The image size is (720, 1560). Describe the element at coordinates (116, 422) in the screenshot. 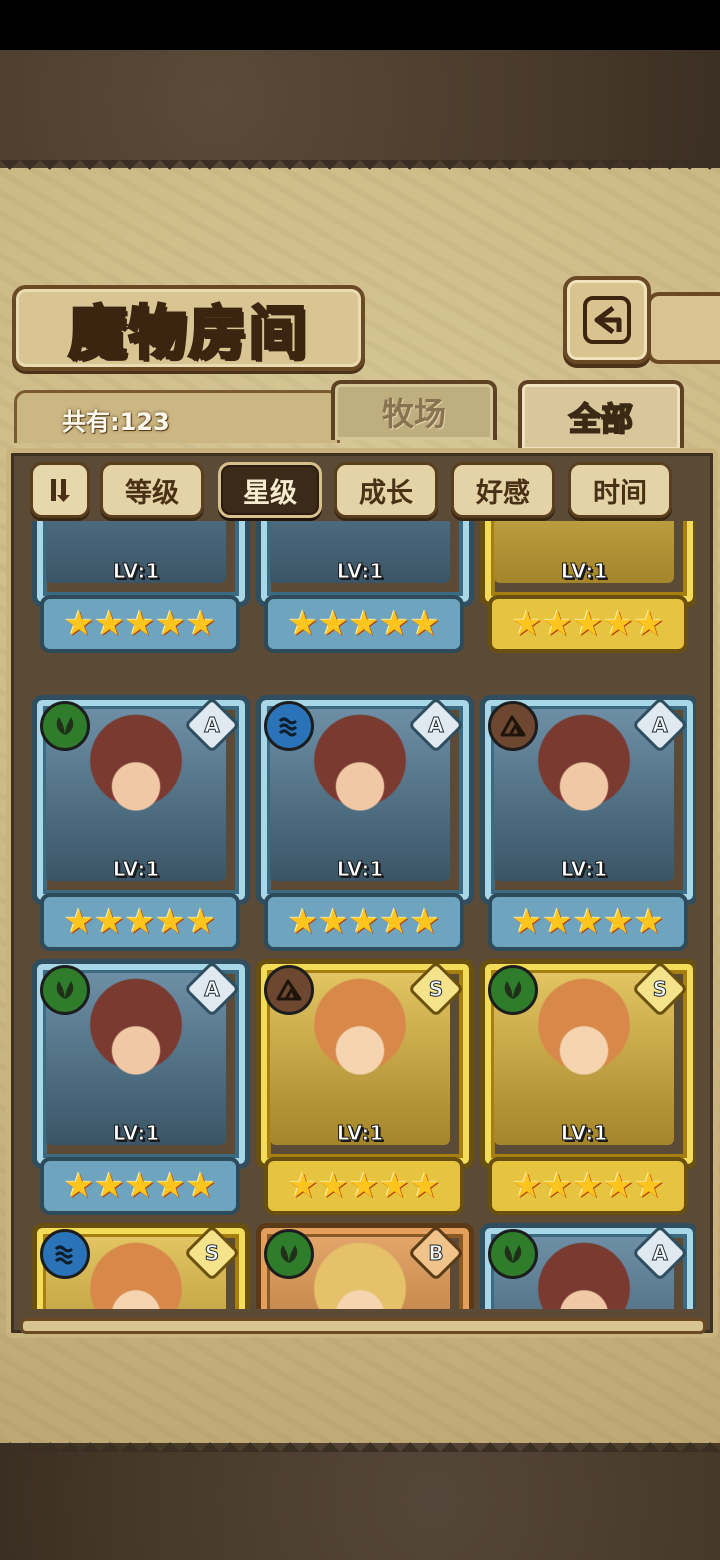

I see `monster-count: 共有:123` at that location.